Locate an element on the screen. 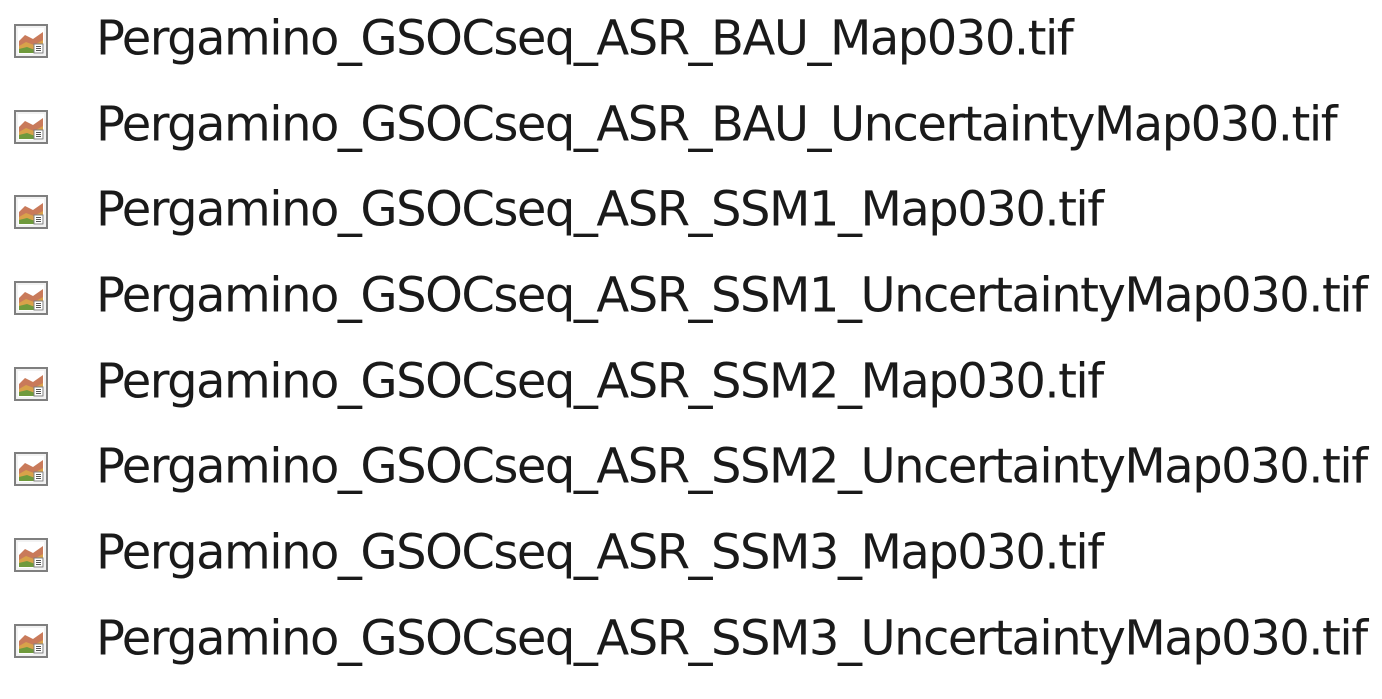 The width and height of the screenshot is (1382, 699). file-name: Pergamino_GSOCseq_ASR_SSM1_Map030.tif is located at coordinates (600, 209).